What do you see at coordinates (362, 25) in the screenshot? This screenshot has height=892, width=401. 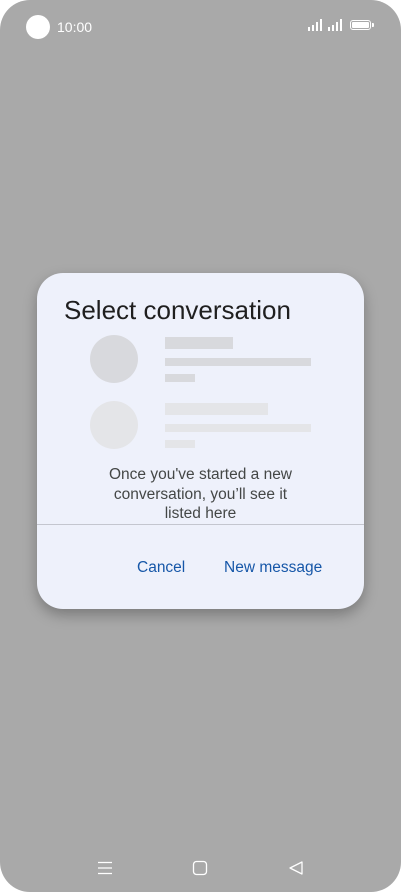 I see `battery-icon` at bounding box center [362, 25].